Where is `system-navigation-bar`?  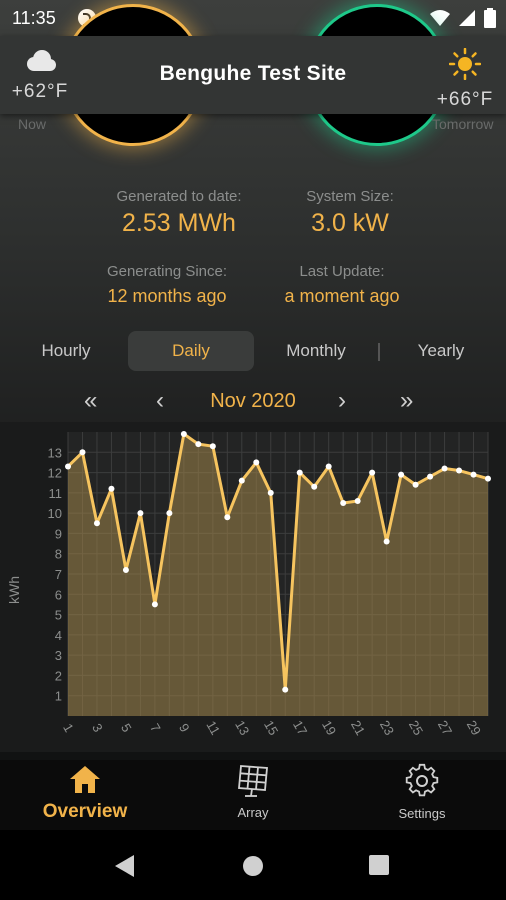
system-navigation-bar is located at coordinates (253, 865).